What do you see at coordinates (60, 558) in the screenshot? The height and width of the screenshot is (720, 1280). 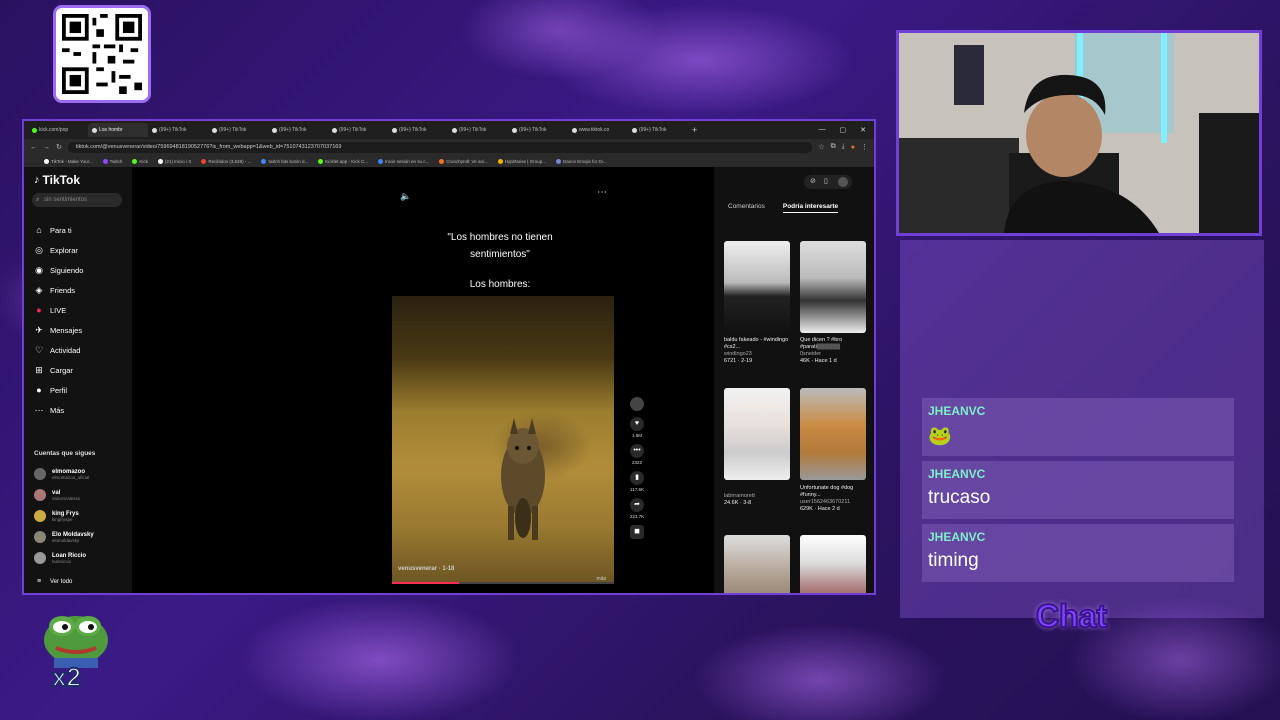 I see `followed-account: Loan Riccio loanriccio` at bounding box center [60, 558].